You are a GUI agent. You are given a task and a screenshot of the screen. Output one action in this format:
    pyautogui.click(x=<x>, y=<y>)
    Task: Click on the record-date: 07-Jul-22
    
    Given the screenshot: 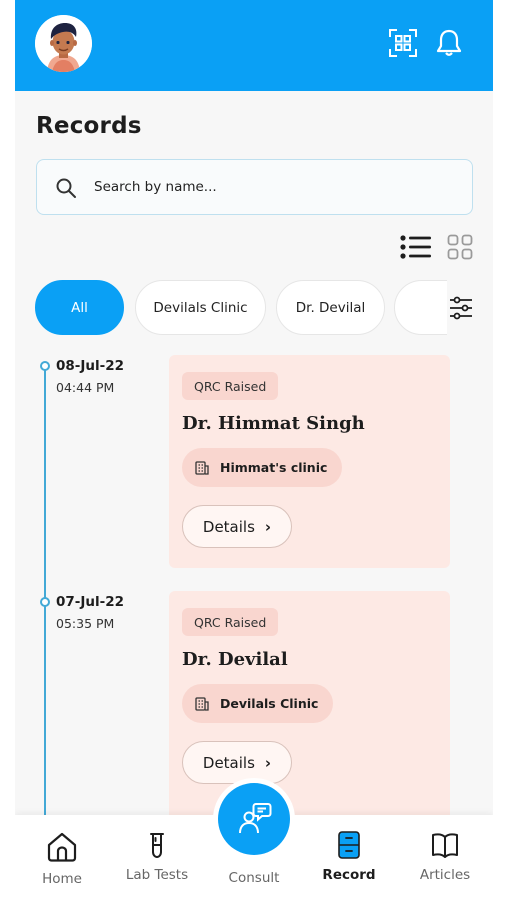 What is the action you would take?
    pyautogui.click(x=90, y=602)
    